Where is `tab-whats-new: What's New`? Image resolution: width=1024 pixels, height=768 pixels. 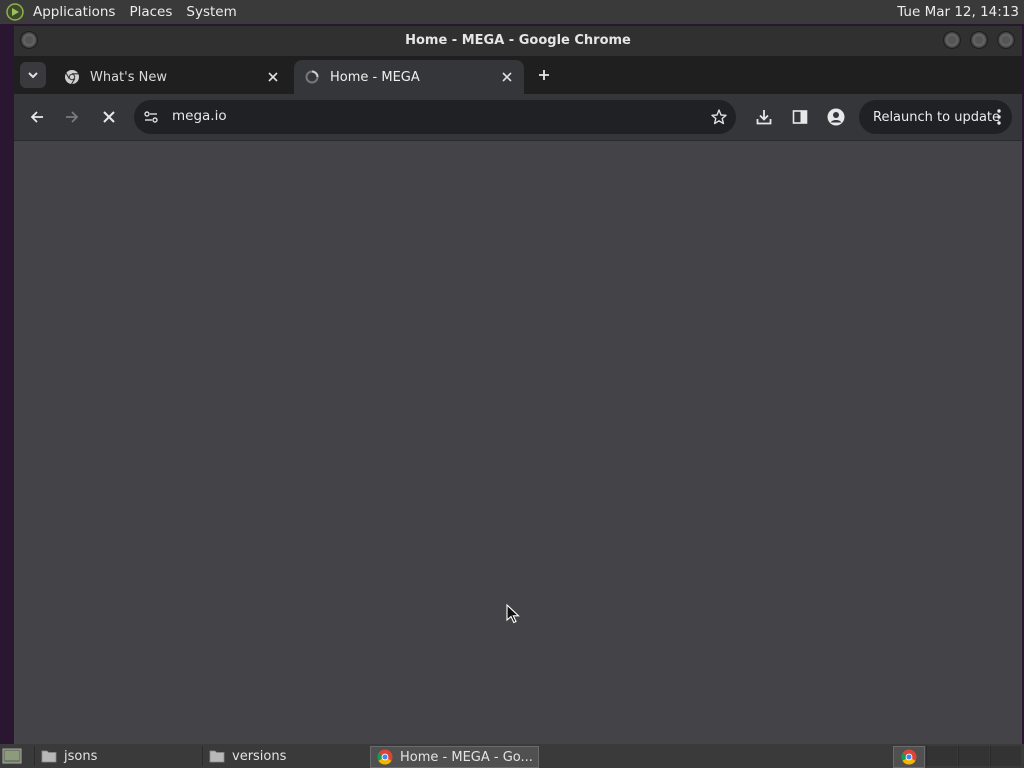 tab-whats-new: What's New is located at coordinates (172, 77).